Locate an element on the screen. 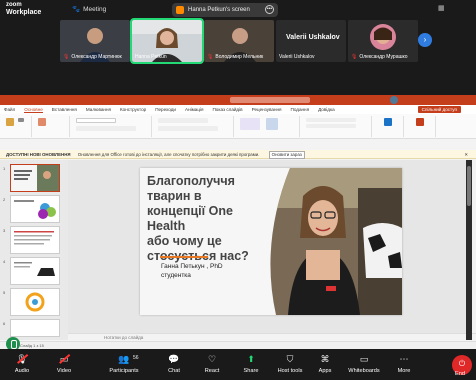  ribbon-group-designer is located at coordinates (421, 126).